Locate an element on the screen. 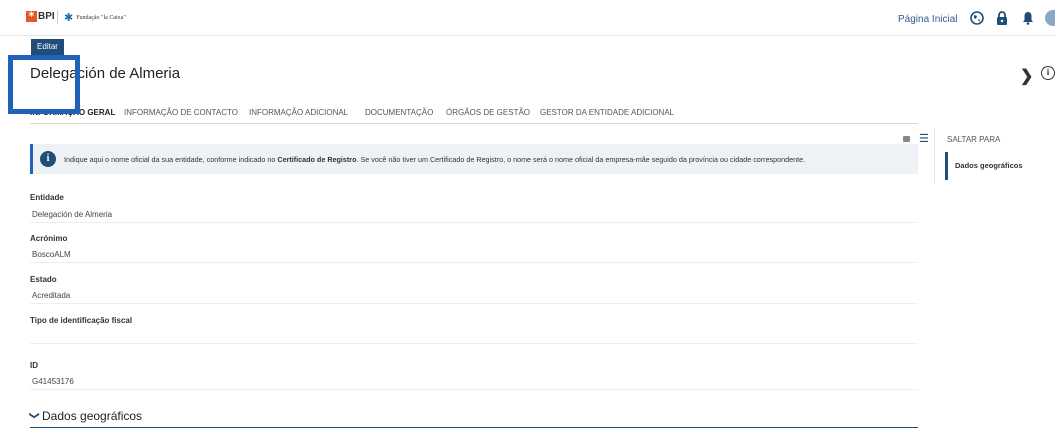  chevron-right-icon: ❯ is located at coordinates (1026, 76).